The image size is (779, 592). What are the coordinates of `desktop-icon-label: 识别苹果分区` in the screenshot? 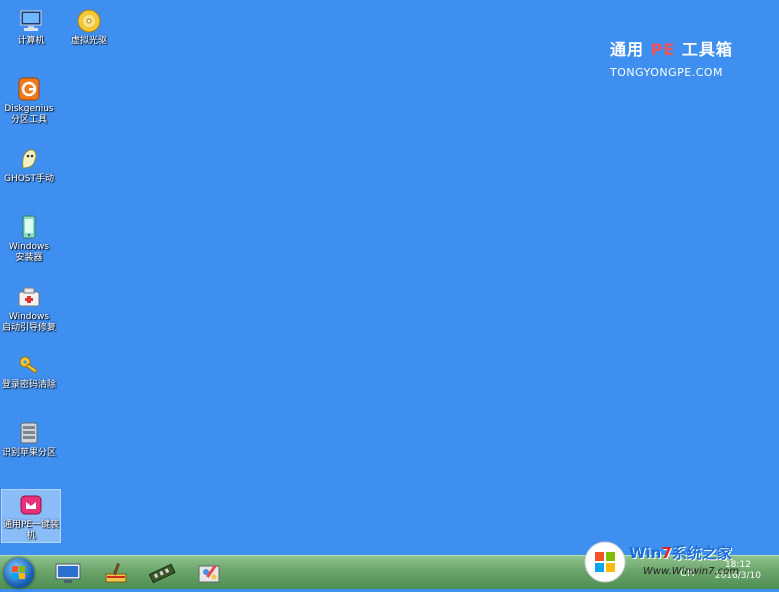 It's located at (28, 453).